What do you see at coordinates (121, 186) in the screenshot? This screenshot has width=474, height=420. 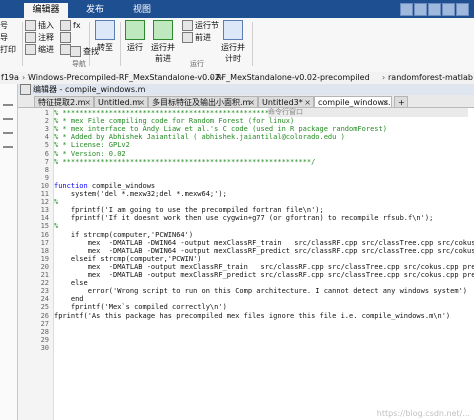 I see `function-name: compile_windows` at bounding box center [121, 186].